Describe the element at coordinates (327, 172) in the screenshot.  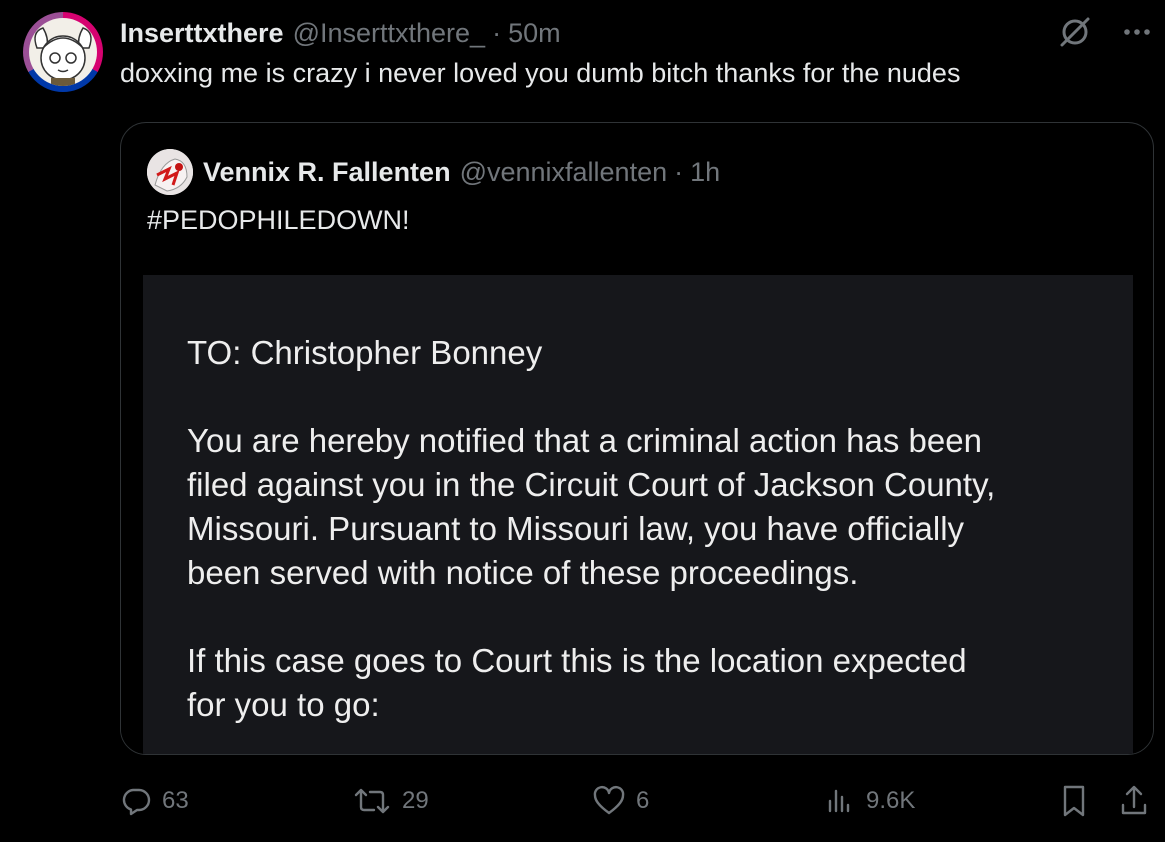
I see `quoted-author-name: Vennix R. Fallenten` at that location.